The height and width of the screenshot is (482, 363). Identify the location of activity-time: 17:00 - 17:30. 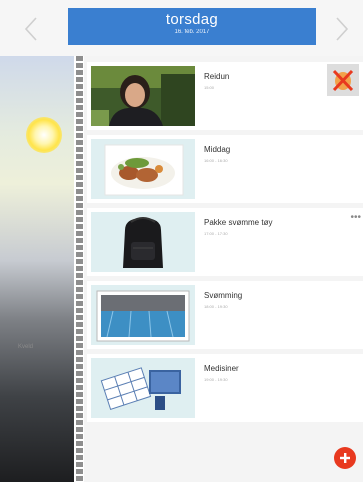
(216, 233).